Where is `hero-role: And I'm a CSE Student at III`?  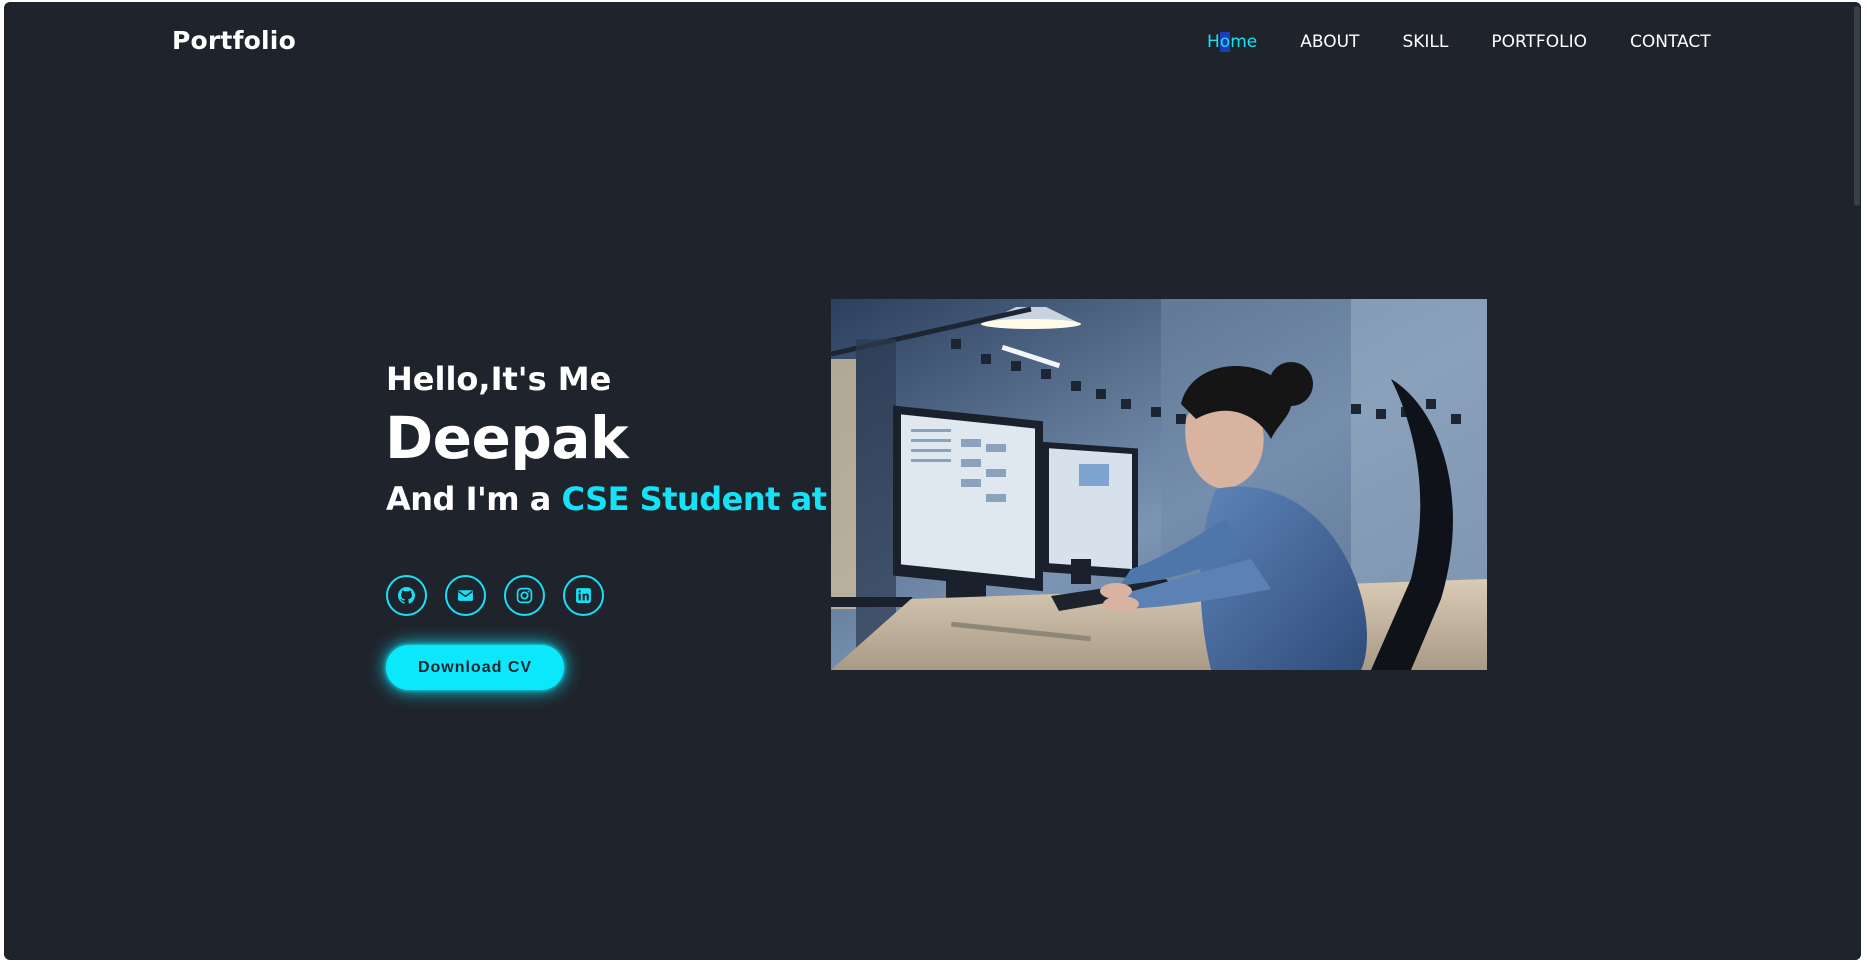
hero-role: And I'm a CSE Student at III is located at coordinates (631, 499).